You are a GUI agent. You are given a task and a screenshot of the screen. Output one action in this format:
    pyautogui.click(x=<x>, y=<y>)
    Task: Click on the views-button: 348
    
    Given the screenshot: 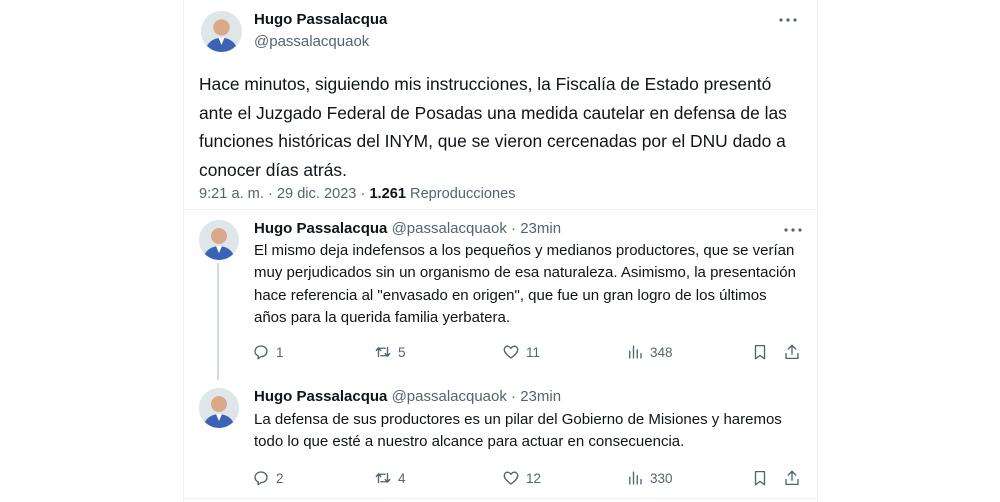 What is the action you would take?
    pyautogui.click(x=649, y=352)
    